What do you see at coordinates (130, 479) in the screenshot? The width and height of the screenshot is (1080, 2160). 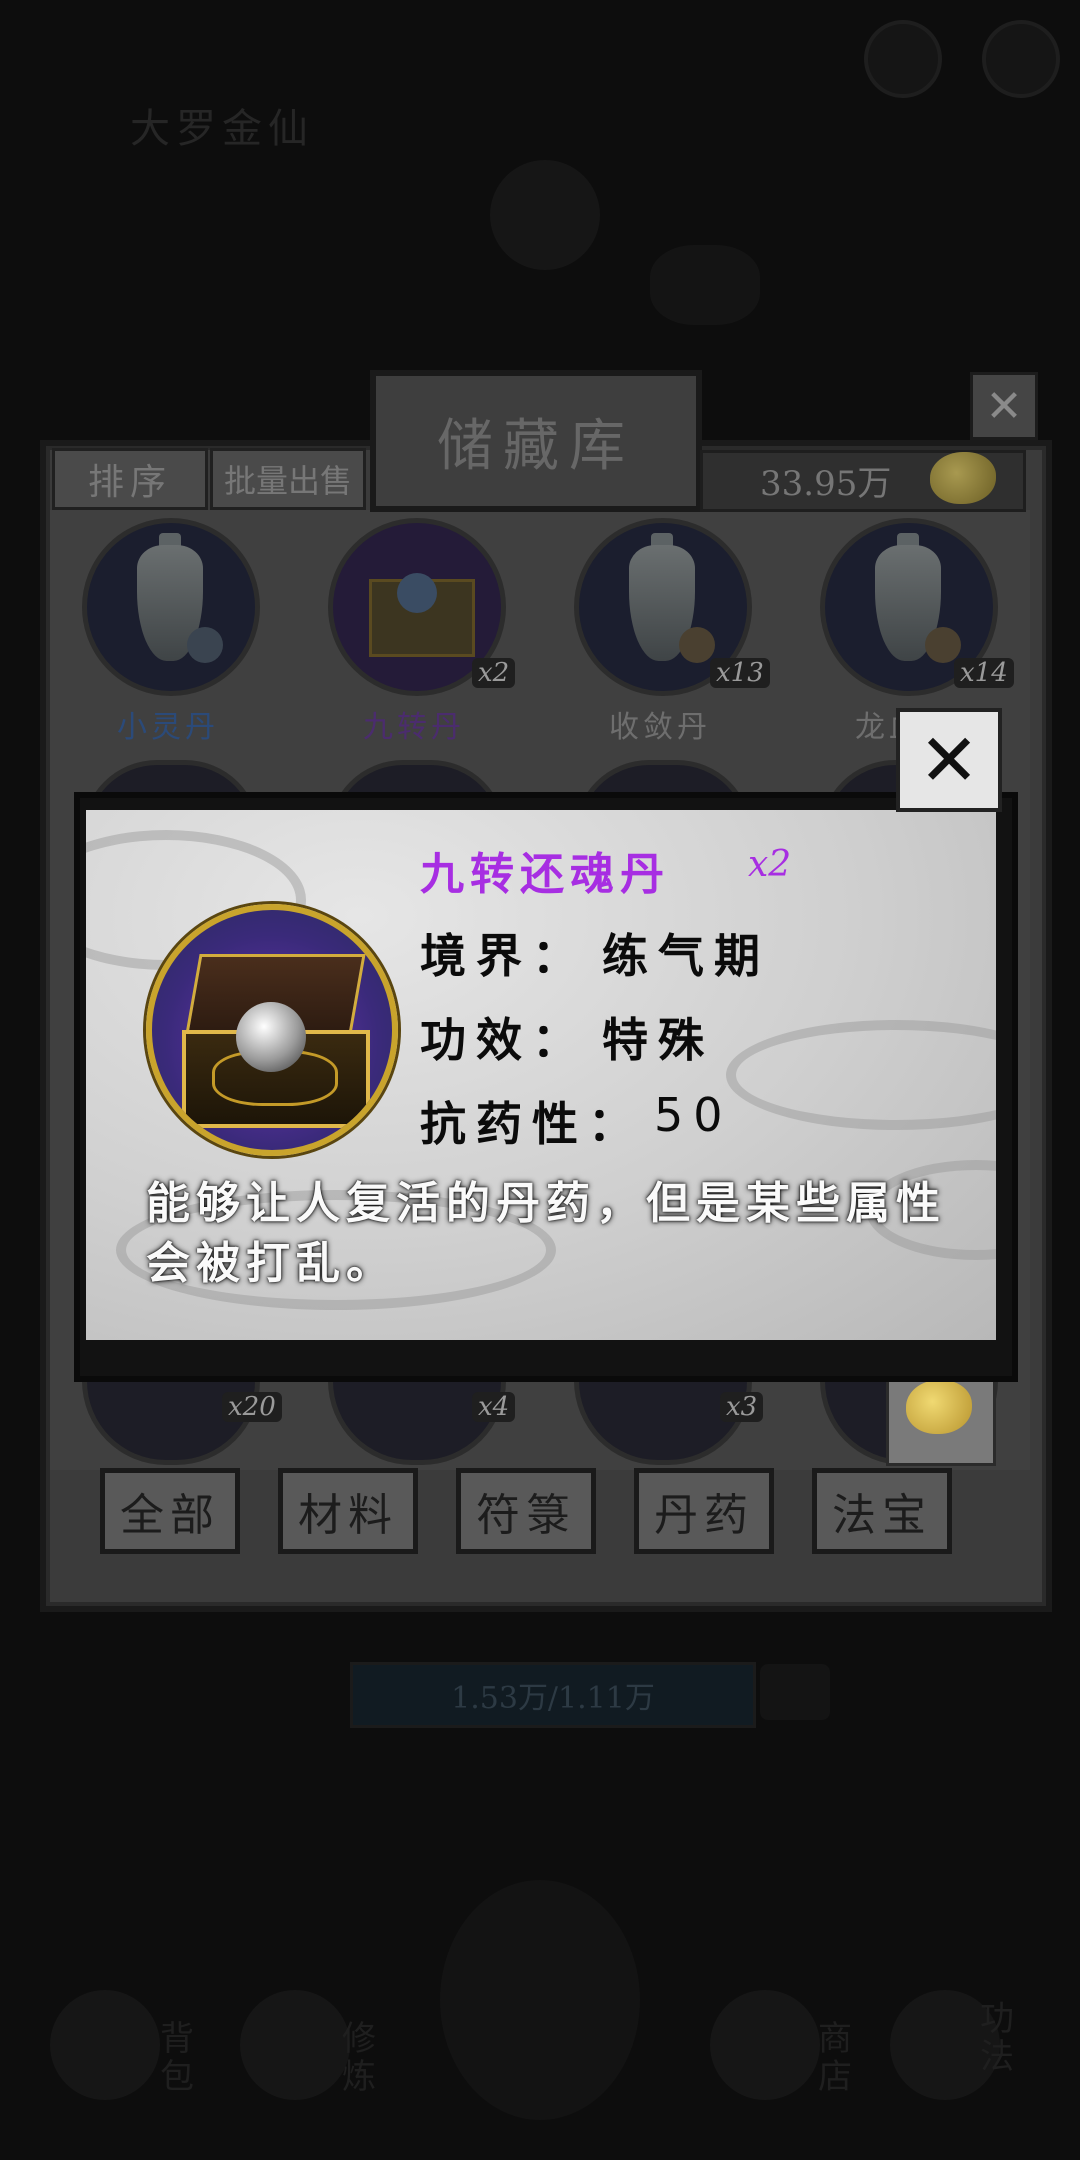 I see `sort-button: 排序` at bounding box center [130, 479].